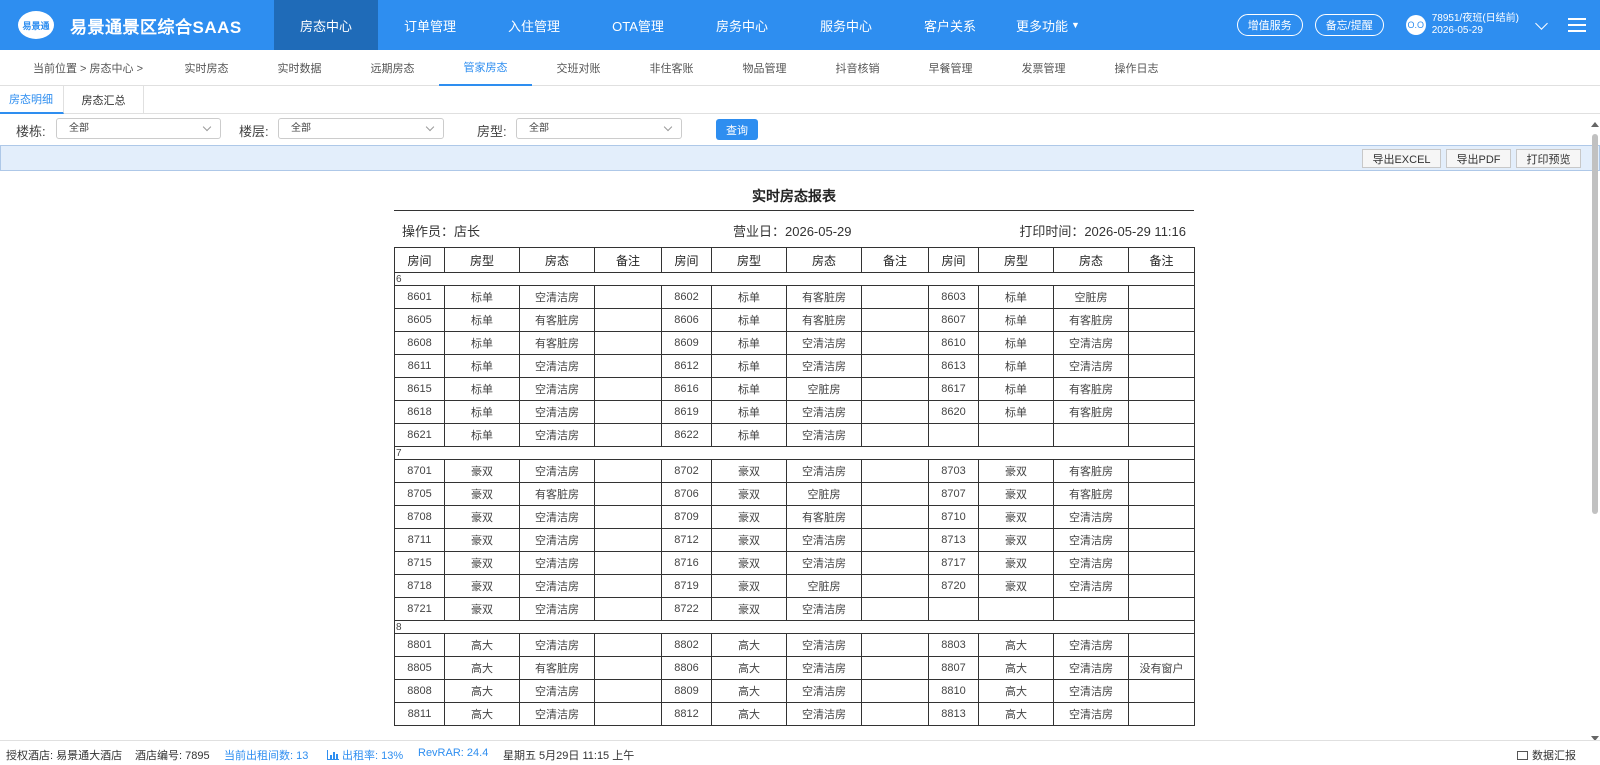 This screenshot has height=765, width=1600. I want to click on tab-future-status: 远期房态, so click(392, 68).